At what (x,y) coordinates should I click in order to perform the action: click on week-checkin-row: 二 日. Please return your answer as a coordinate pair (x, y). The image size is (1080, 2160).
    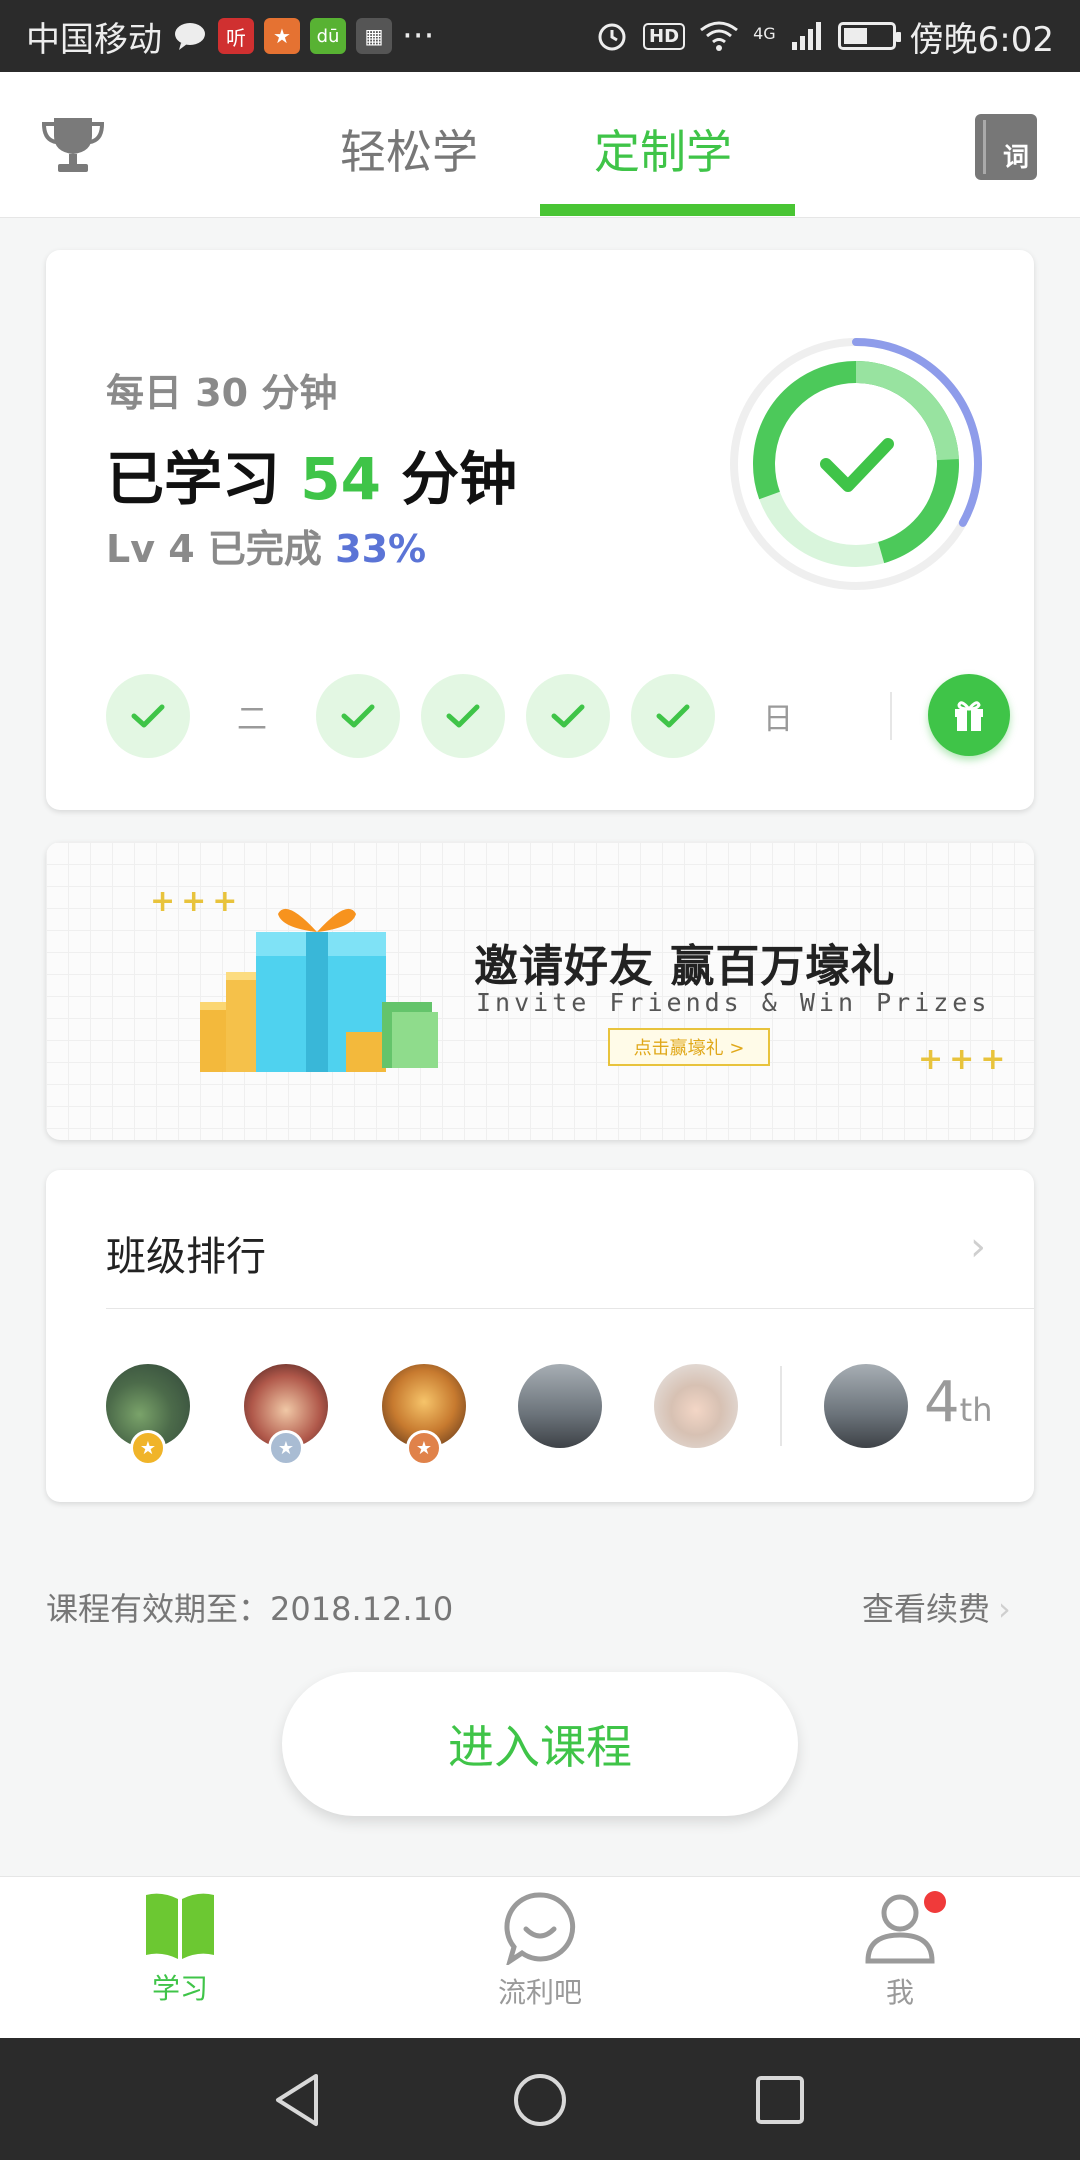
    Looking at the image, I should click on (558, 717).